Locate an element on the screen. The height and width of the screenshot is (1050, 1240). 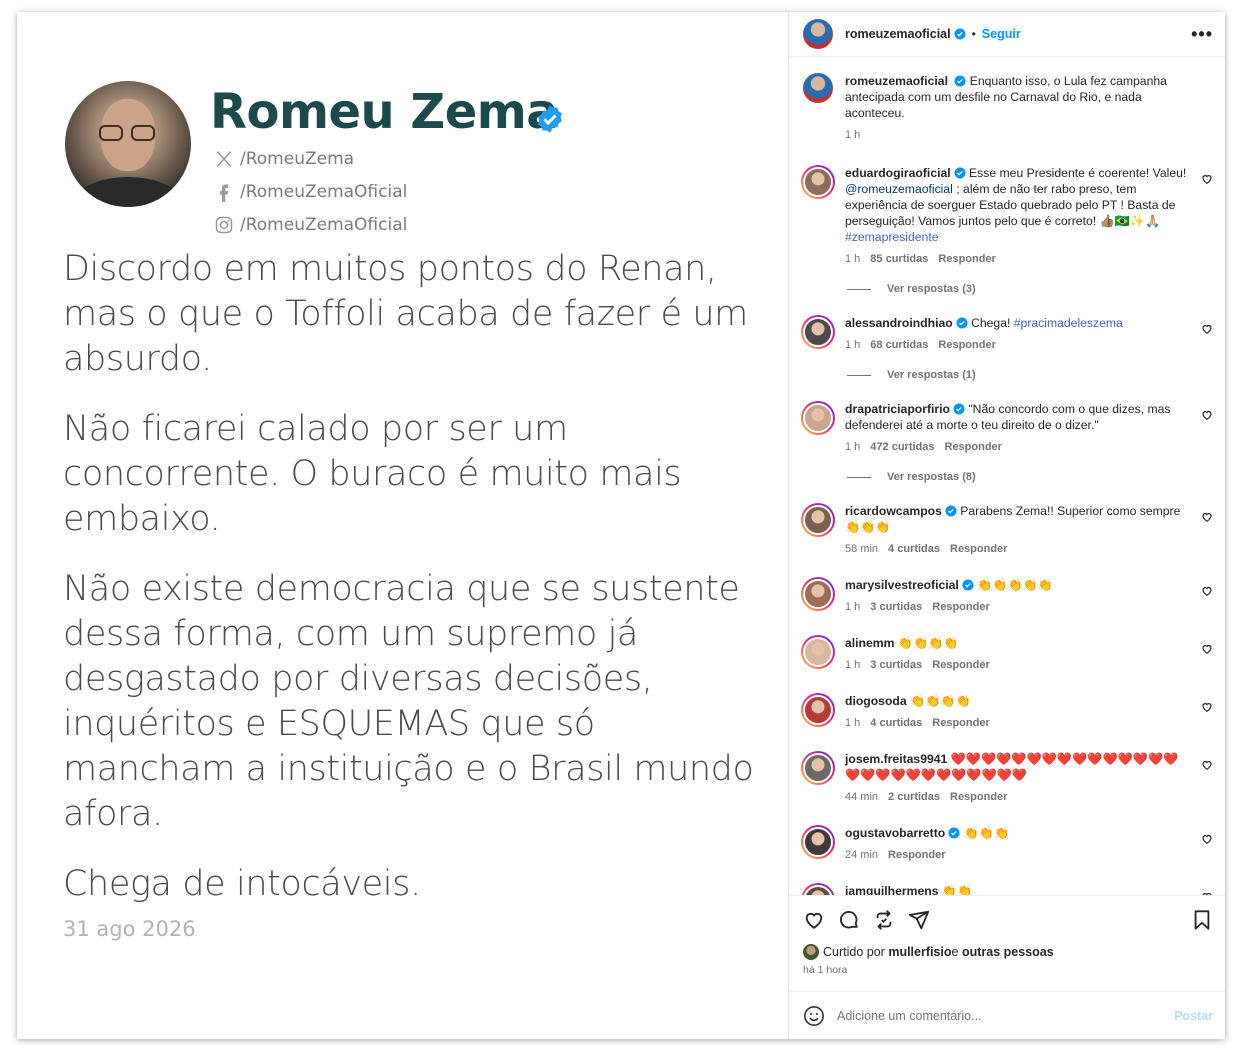
author-username: romeuzemaoficial is located at coordinates (898, 34).